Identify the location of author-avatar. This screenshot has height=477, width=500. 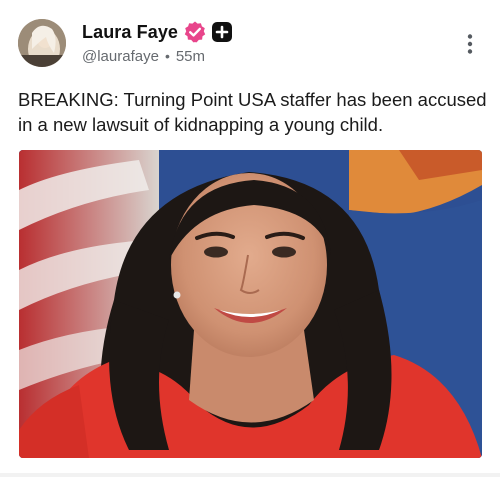
(42, 43).